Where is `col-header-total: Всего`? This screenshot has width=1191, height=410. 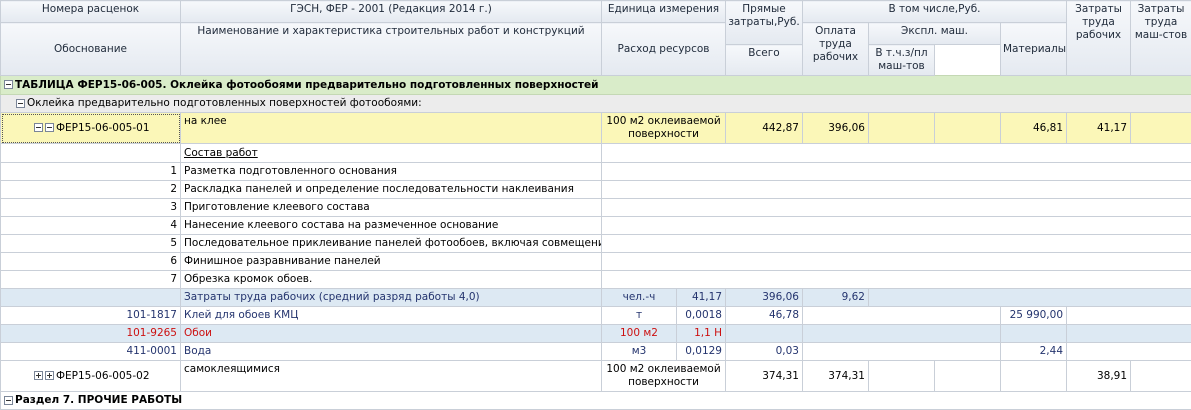
col-header-total: Всего is located at coordinates (764, 60).